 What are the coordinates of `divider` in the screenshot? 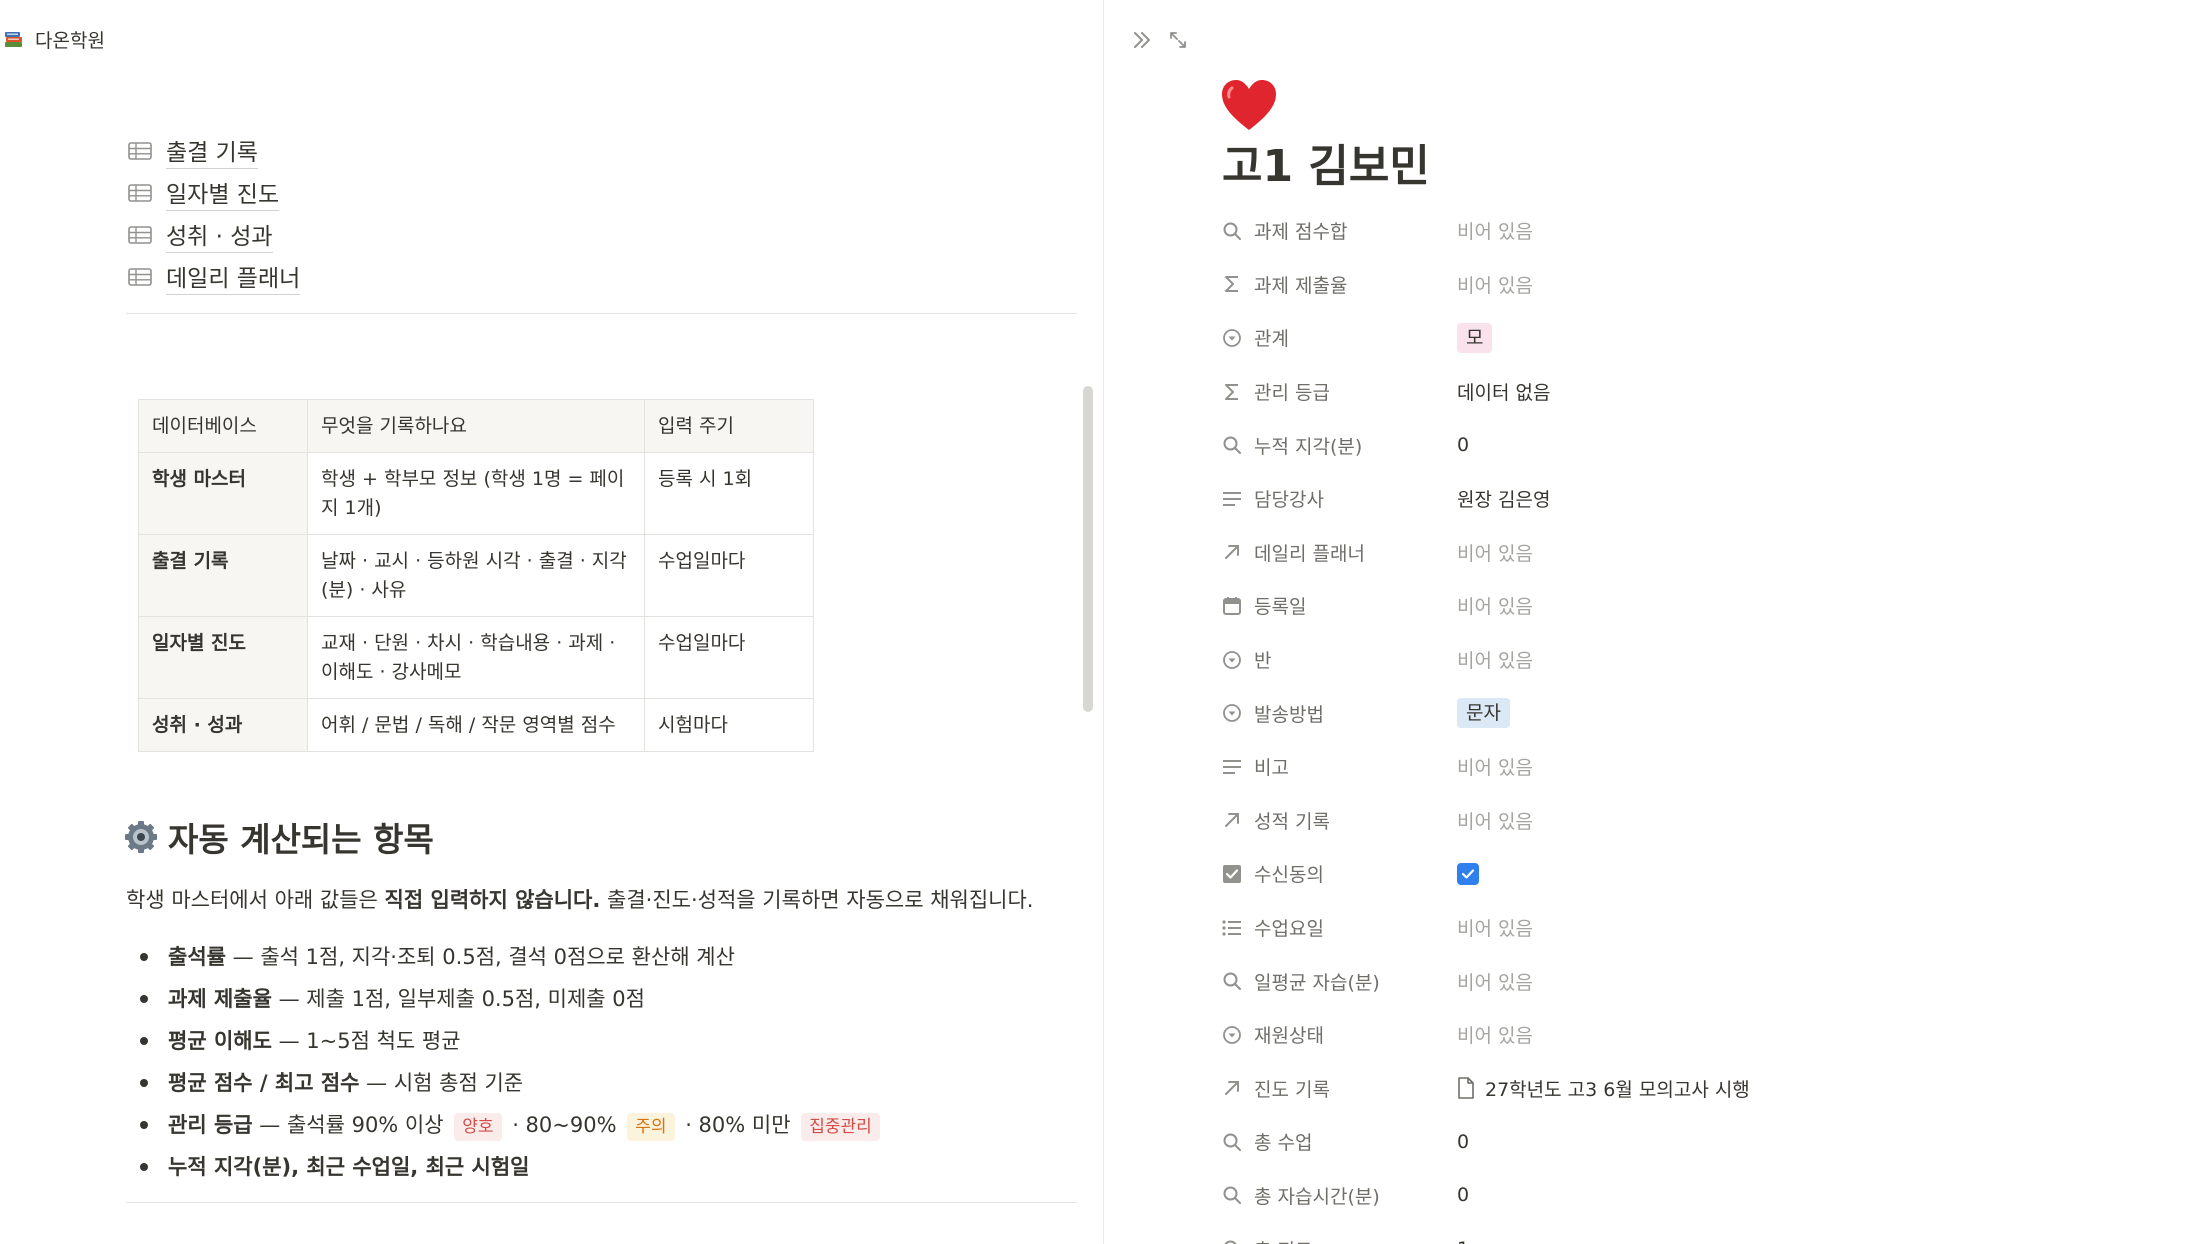 It's located at (601, 313).